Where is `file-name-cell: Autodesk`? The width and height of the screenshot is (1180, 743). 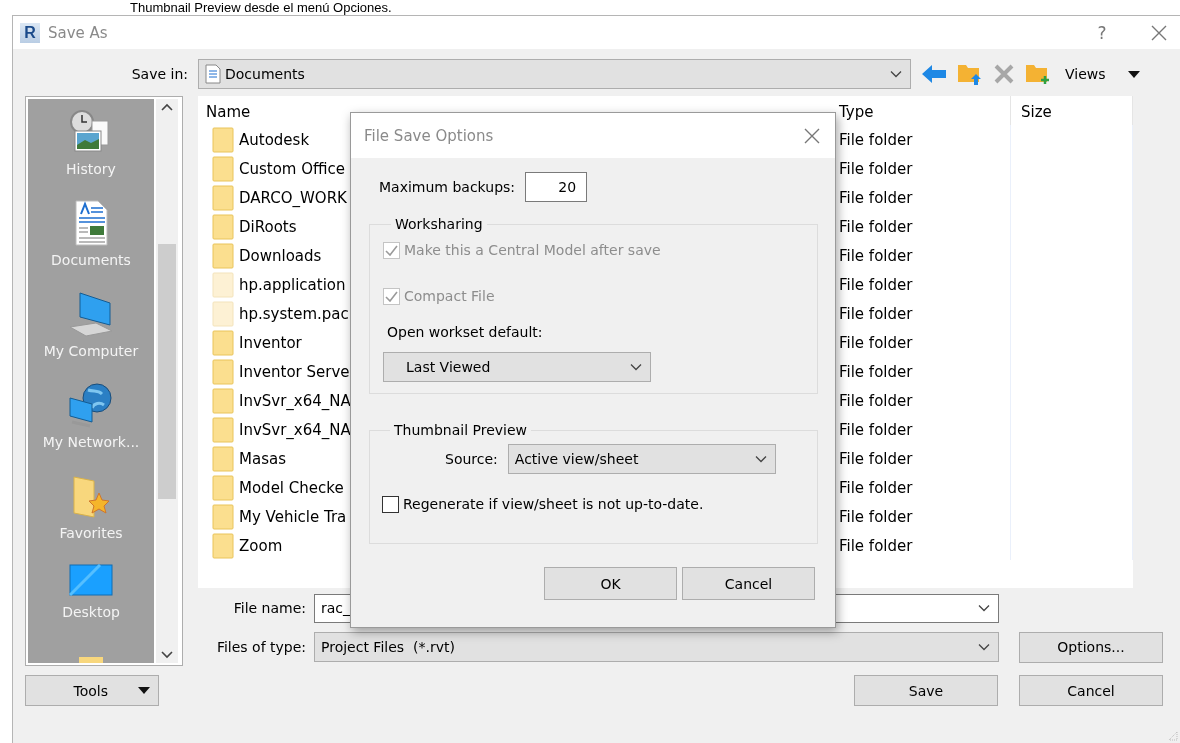
file-name-cell: Autodesk is located at coordinates (274, 139).